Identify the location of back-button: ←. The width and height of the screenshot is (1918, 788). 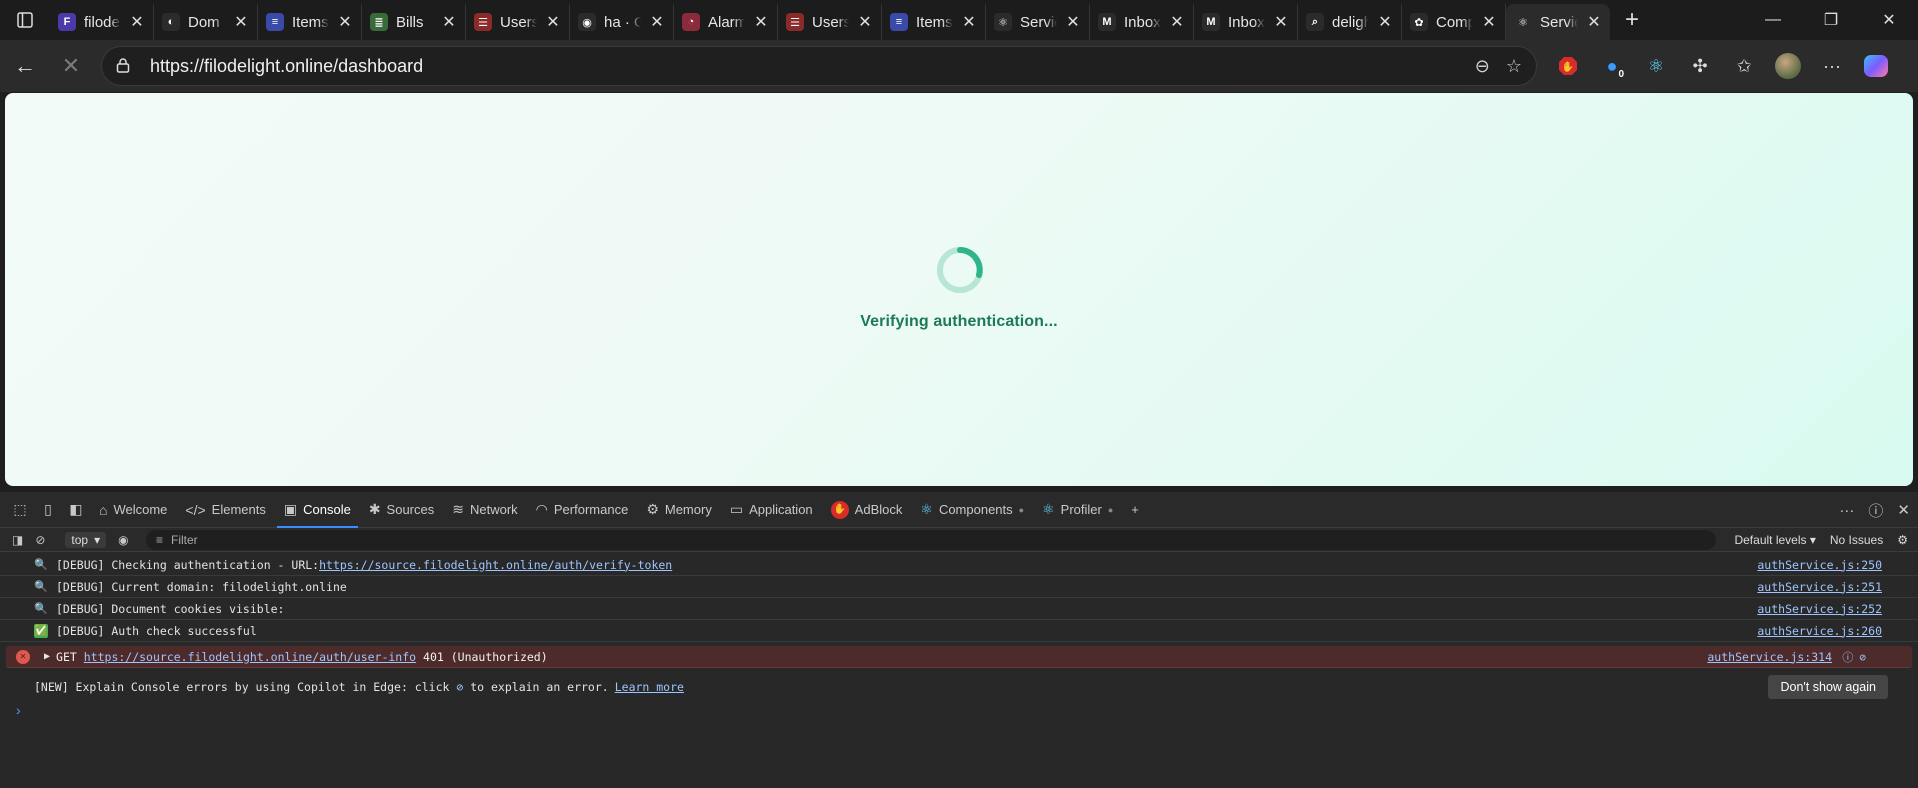
(25, 66).